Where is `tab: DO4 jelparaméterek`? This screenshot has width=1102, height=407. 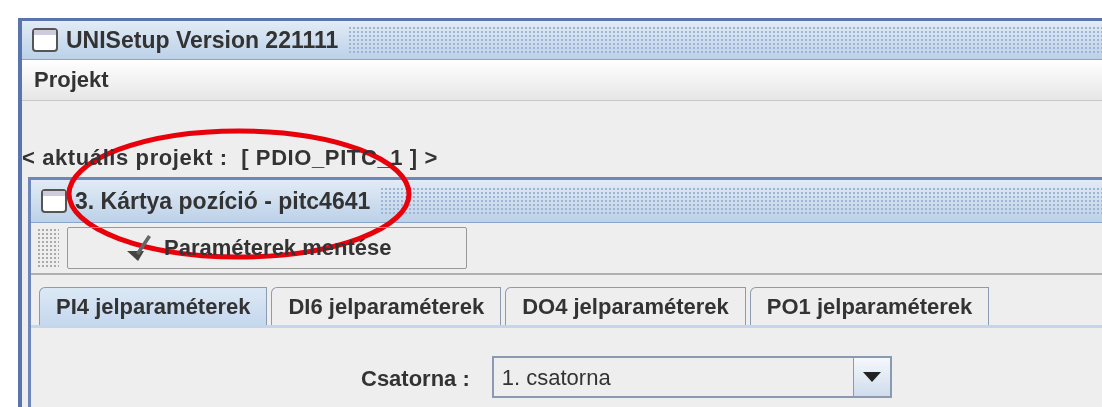
tab: DO4 jelparaméterek is located at coordinates (625, 306).